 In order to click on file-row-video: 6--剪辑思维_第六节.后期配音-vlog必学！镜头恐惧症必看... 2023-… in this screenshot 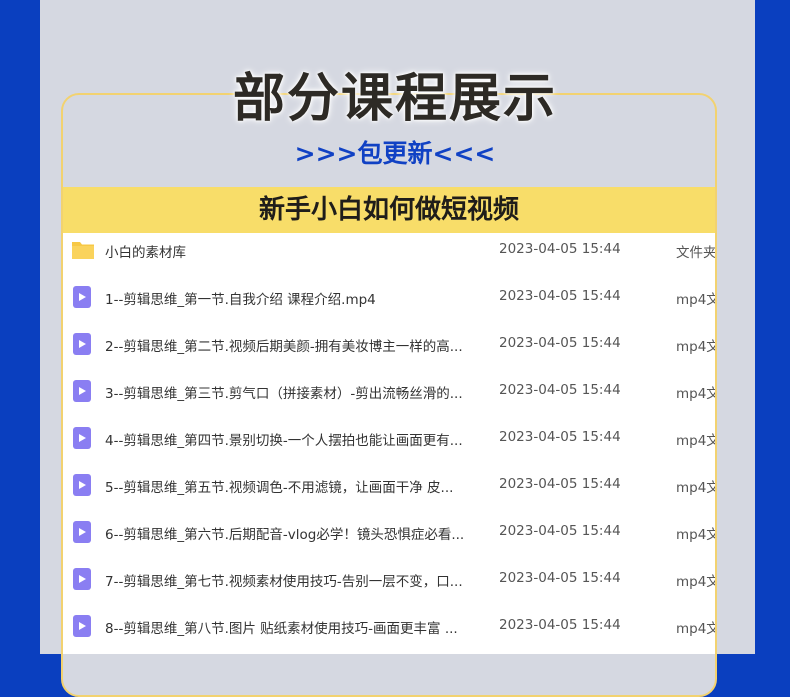, I will do `click(389, 538)`.